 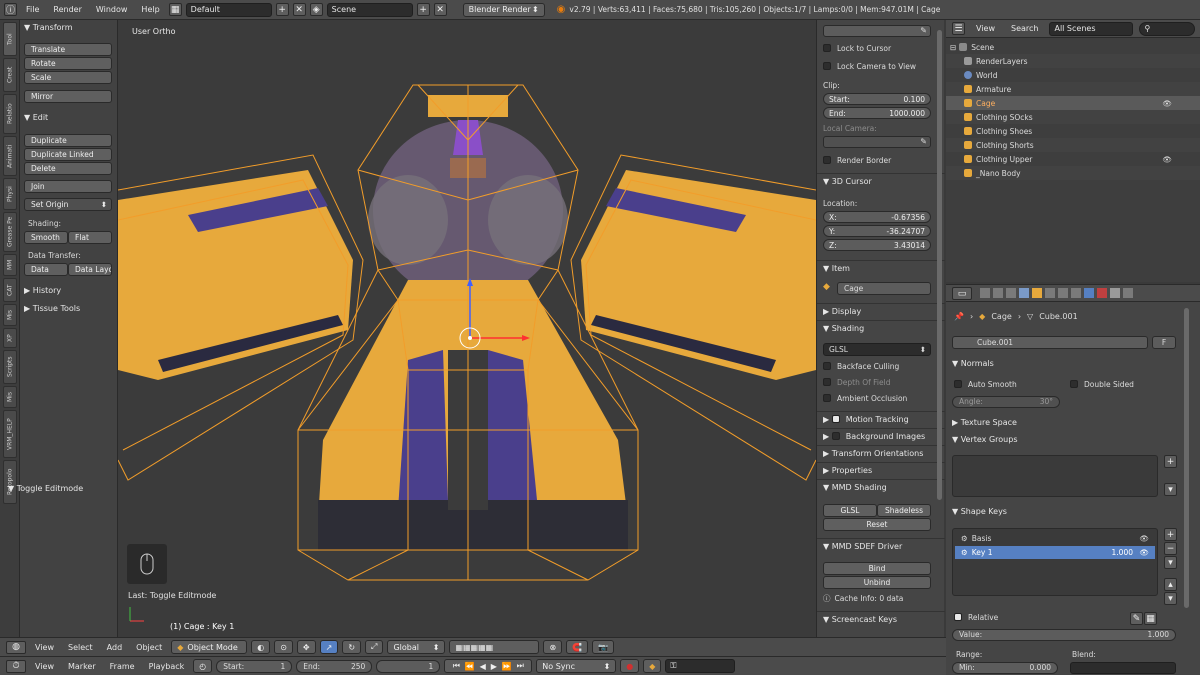 What do you see at coordinates (10, 114) in the screenshot?
I see `tab-relations: Relatio` at bounding box center [10, 114].